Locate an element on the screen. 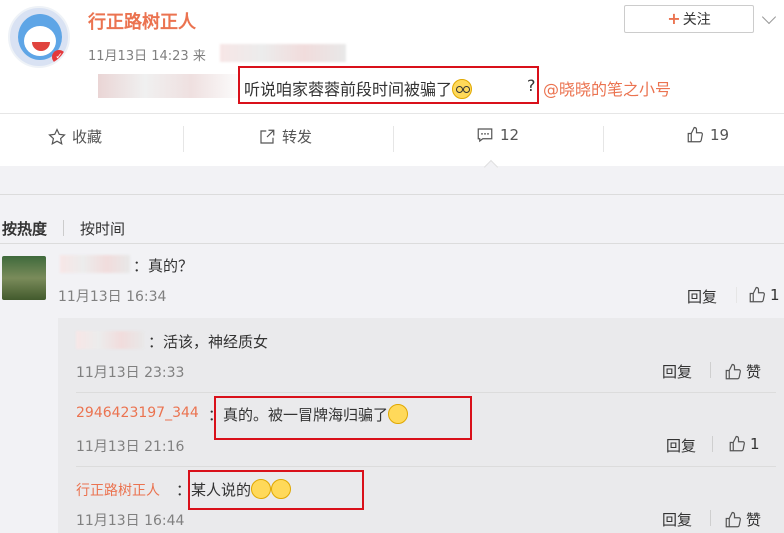 This screenshot has height=533, width=784. emoji-glasses-icon is located at coordinates (462, 89).